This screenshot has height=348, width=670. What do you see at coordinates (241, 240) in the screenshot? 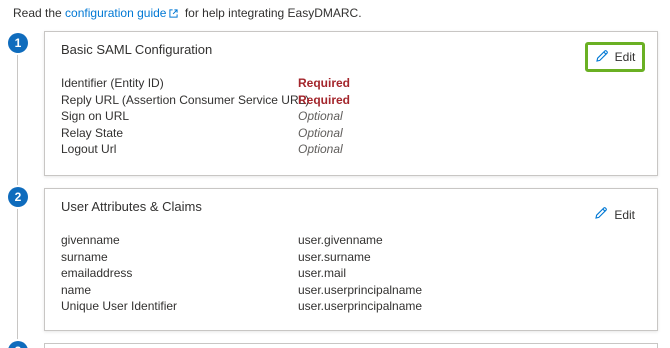
I see `claim-row: givenname user.givenname` at bounding box center [241, 240].